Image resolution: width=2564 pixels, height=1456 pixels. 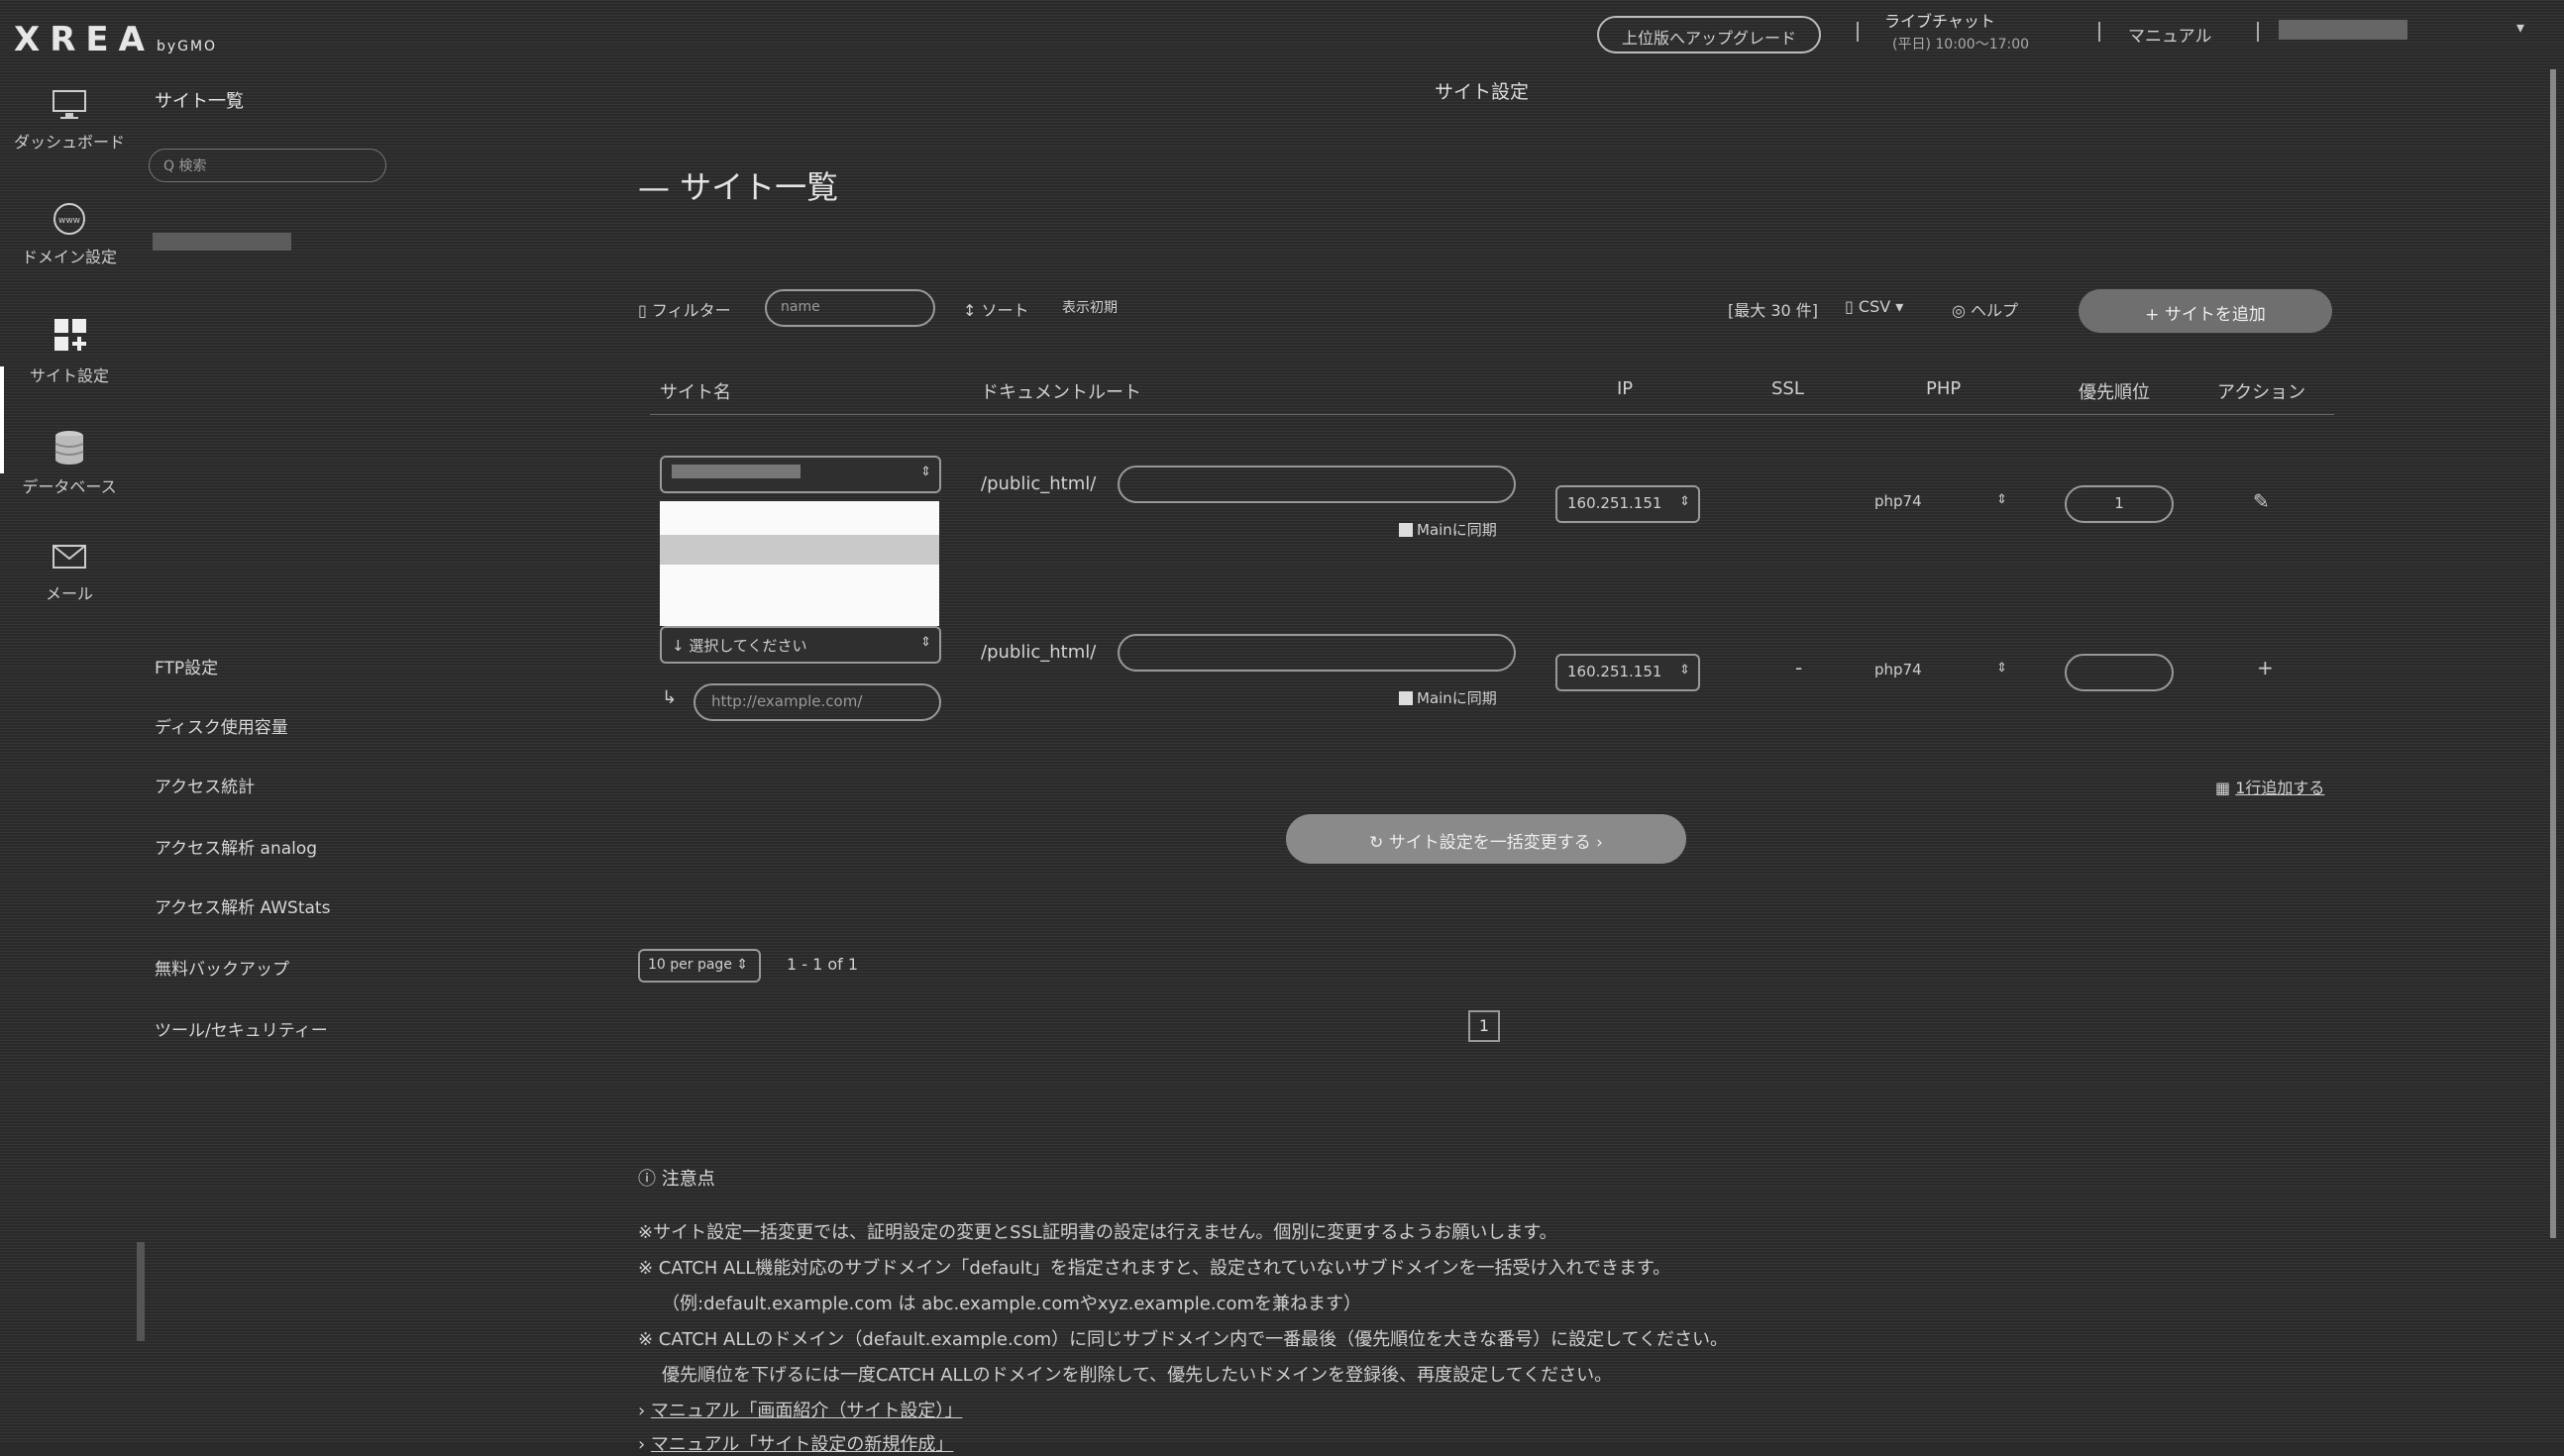 What do you see at coordinates (800, 645) in the screenshot?
I see `site-name-select: ↓ 選択してください ⇕` at bounding box center [800, 645].